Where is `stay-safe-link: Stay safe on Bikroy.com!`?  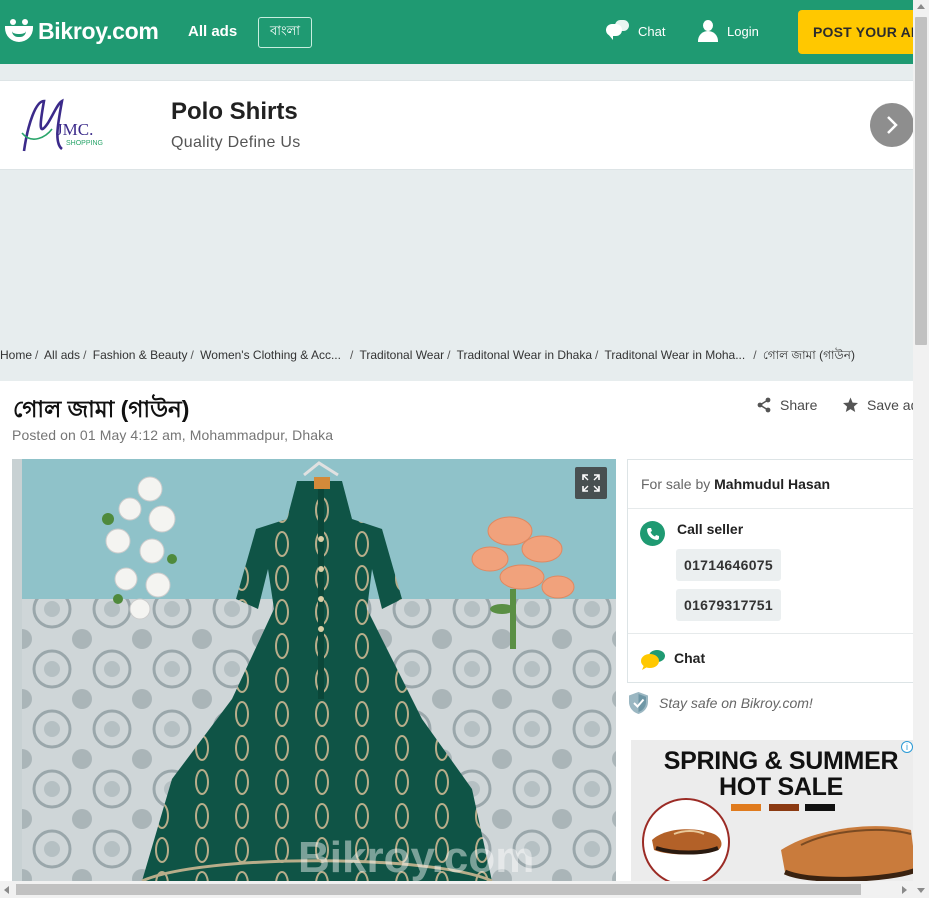
stay-safe-link: Stay safe on Bikroy.com! is located at coordinates (720, 703).